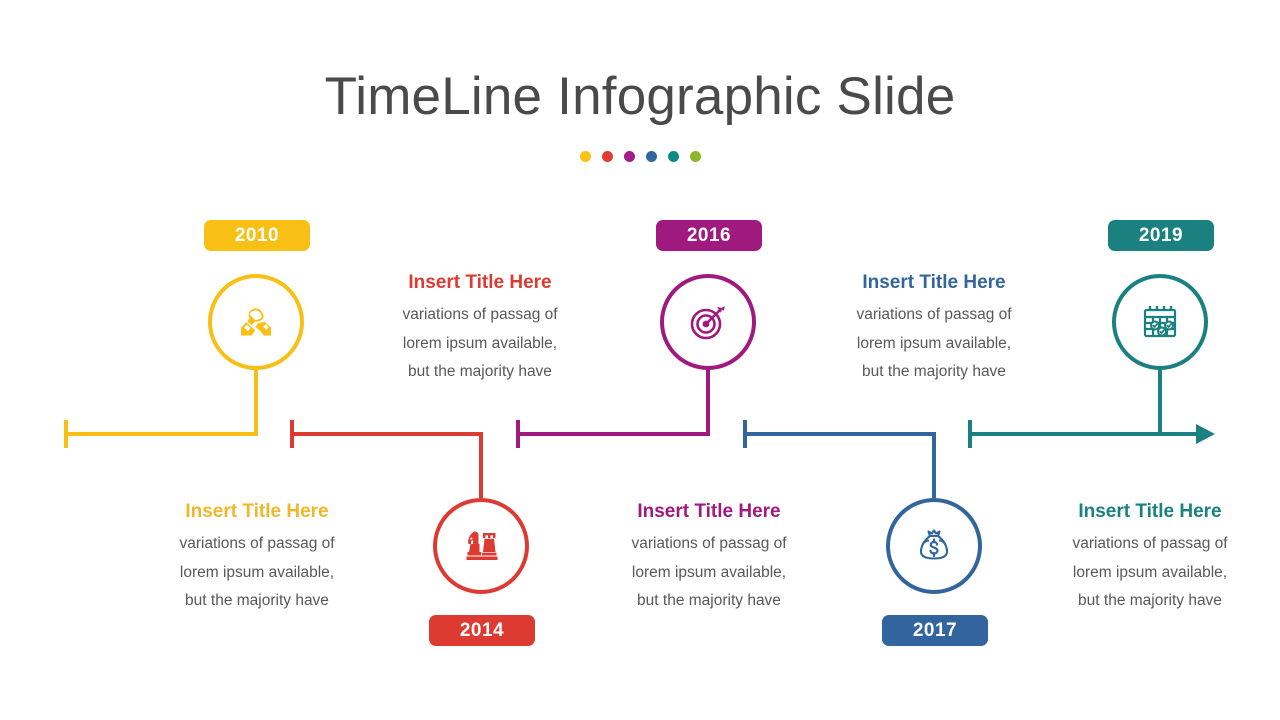 This screenshot has height=720, width=1280. Describe the element at coordinates (640, 96) in the screenshot. I see `page-title: TimeLine Infographic Slide` at that location.